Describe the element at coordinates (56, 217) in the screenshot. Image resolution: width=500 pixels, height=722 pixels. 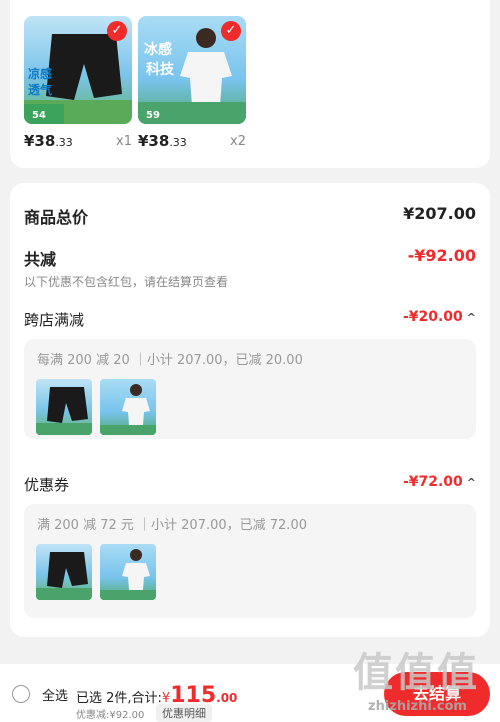
I see `goods-total-label: 商品总价` at that location.